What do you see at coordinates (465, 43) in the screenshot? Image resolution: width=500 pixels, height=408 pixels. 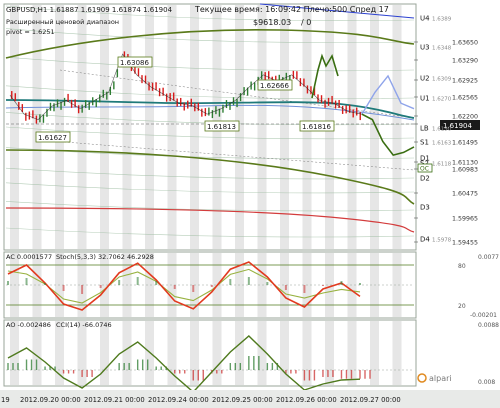 I see `price-tick-label: 1.63650` at bounding box center [465, 43].